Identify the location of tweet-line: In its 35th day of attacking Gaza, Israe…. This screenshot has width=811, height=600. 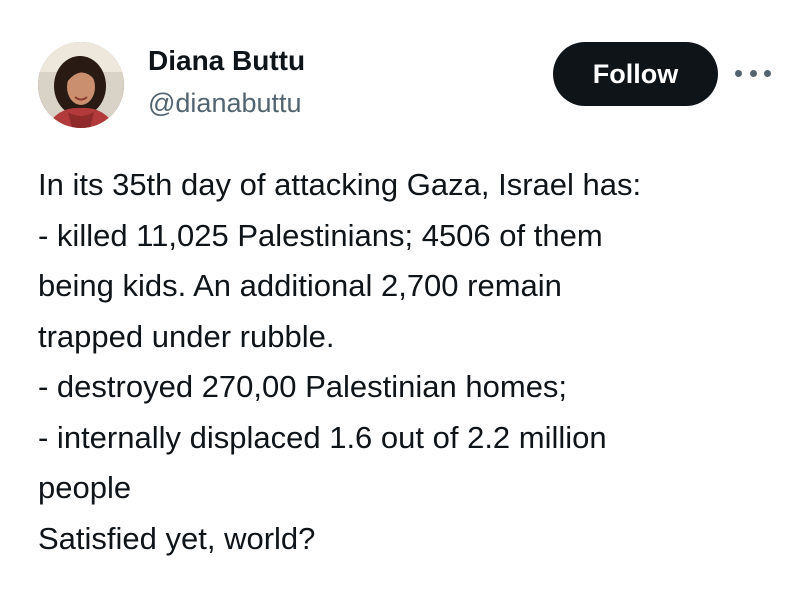
(340, 184).